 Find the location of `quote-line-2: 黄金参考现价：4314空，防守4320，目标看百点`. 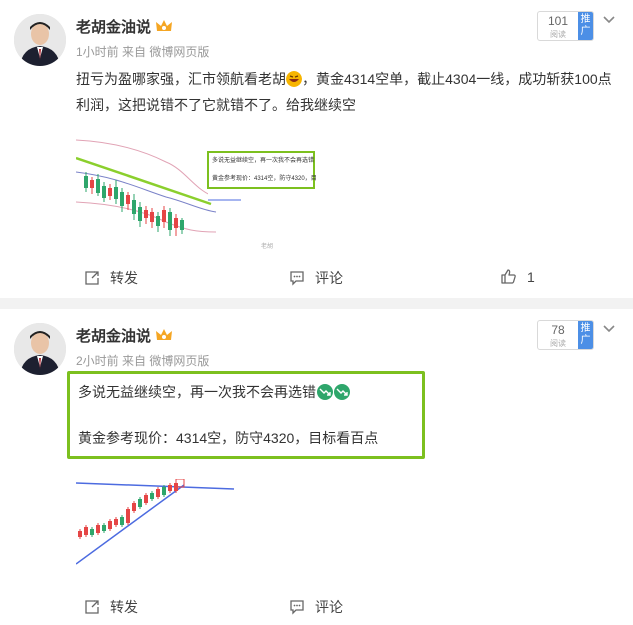

quote-line-2: 黄金参考现价：4314空，防守4320，目标看百点 is located at coordinates (228, 438).